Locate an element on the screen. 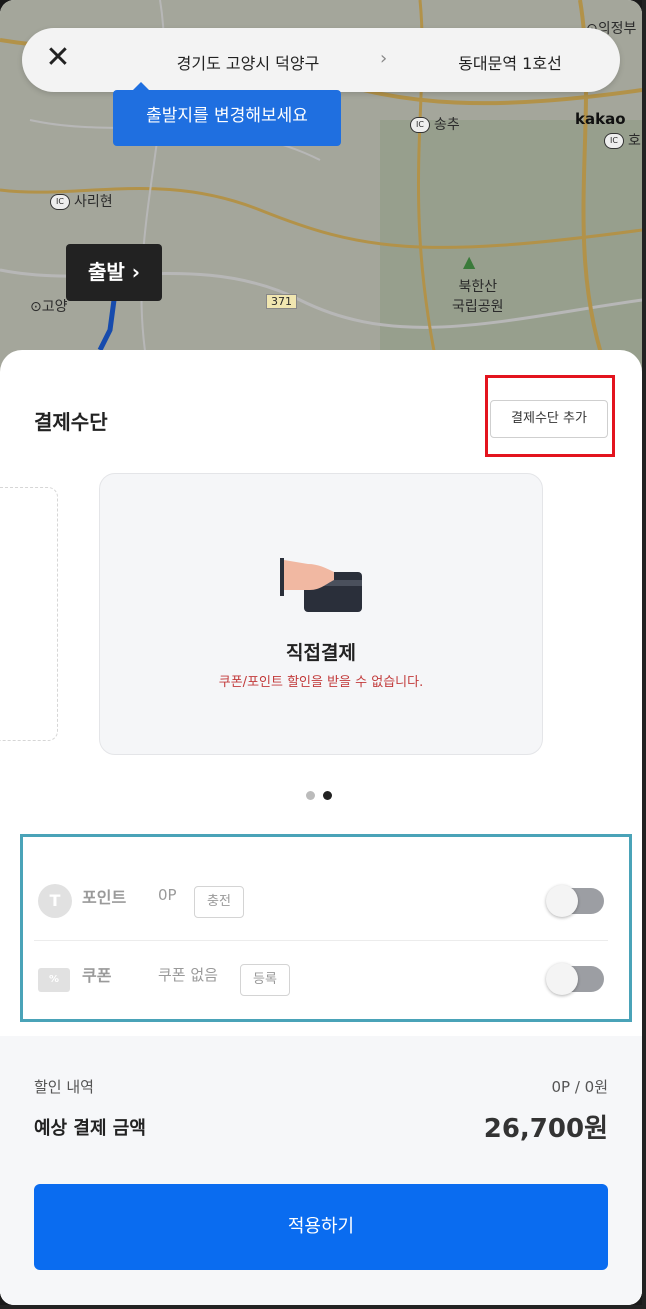 The height and width of the screenshot is (1309, 646). estimated-amount-label: 예상 결제 금액 is located at coordinates (90, 1128).